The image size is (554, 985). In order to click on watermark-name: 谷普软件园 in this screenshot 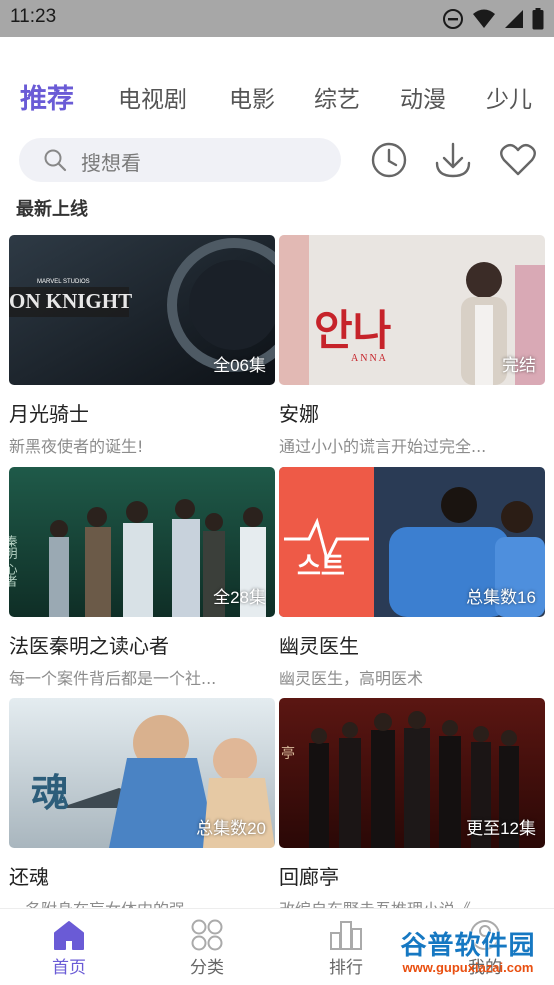, I will do `click(468, 946)`.